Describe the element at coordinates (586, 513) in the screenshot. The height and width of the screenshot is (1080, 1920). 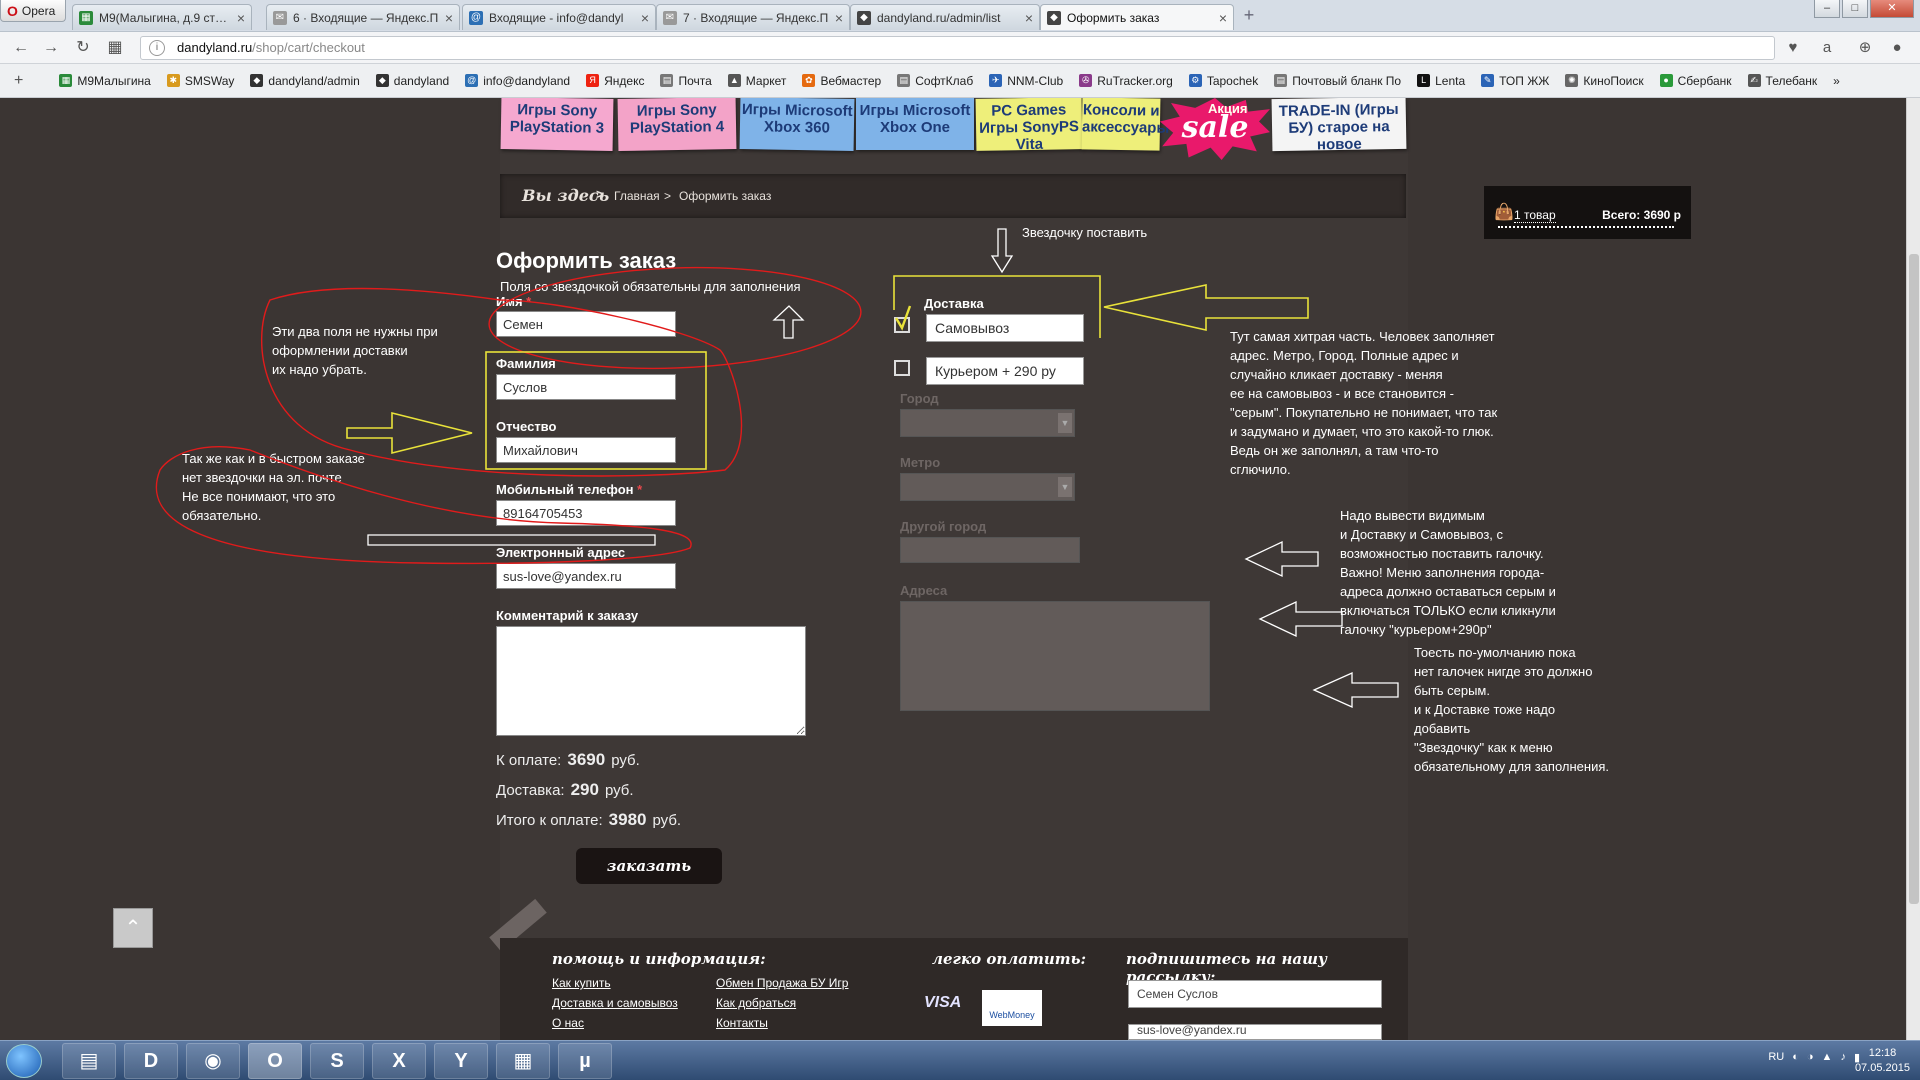
I see `phone-input` at that location.